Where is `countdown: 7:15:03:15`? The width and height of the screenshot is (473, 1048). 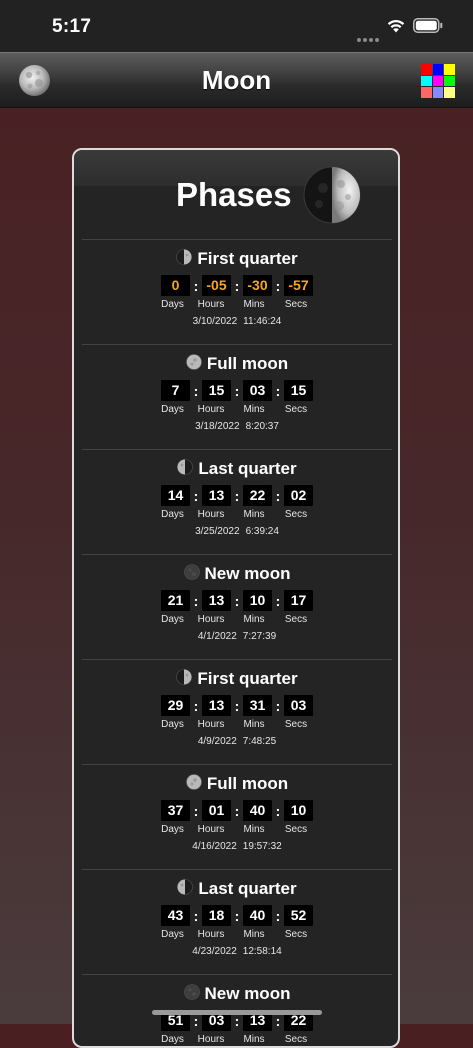 countdown: 7:15:03:15 is located at coordinates (237, 390).